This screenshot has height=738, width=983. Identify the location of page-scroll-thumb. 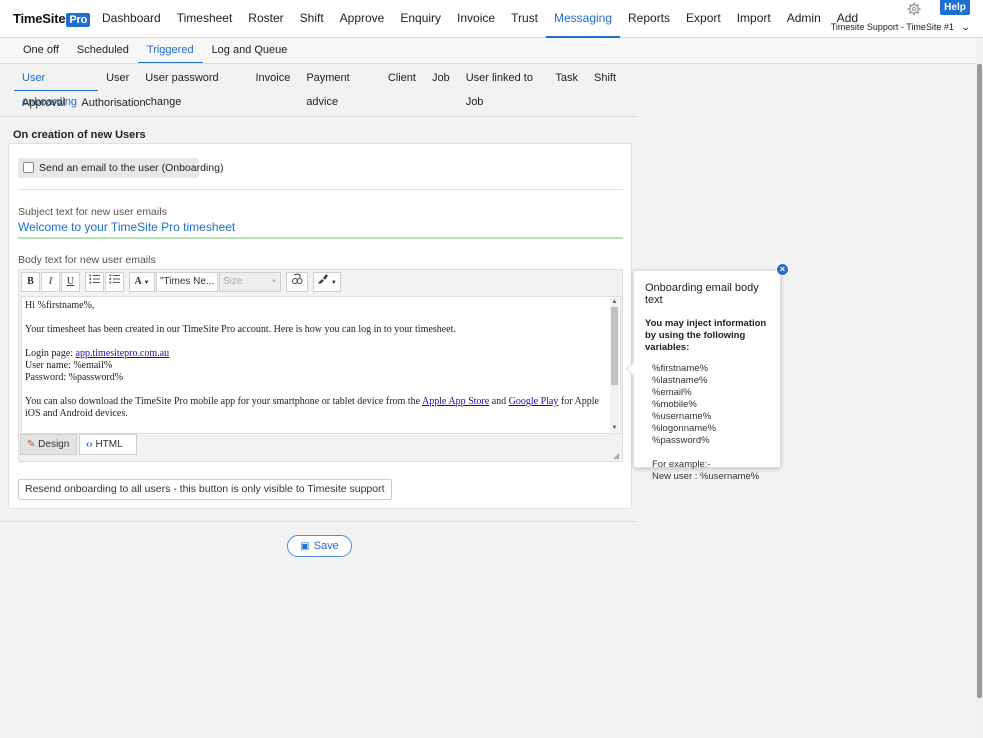
(979, 381).